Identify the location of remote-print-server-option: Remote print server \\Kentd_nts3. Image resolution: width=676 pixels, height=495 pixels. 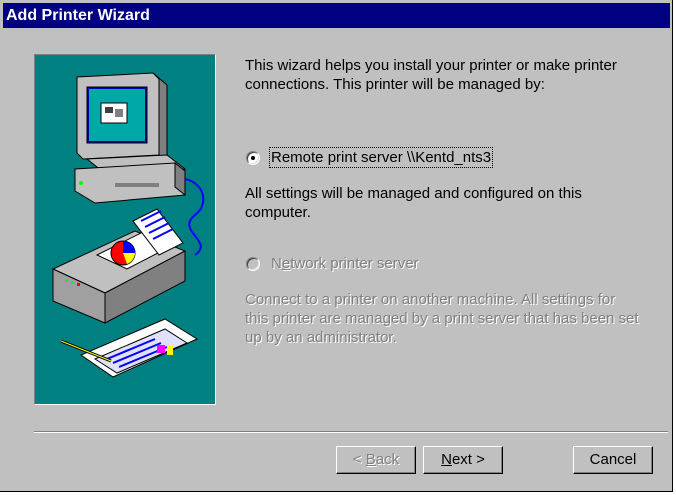
(381, 157).